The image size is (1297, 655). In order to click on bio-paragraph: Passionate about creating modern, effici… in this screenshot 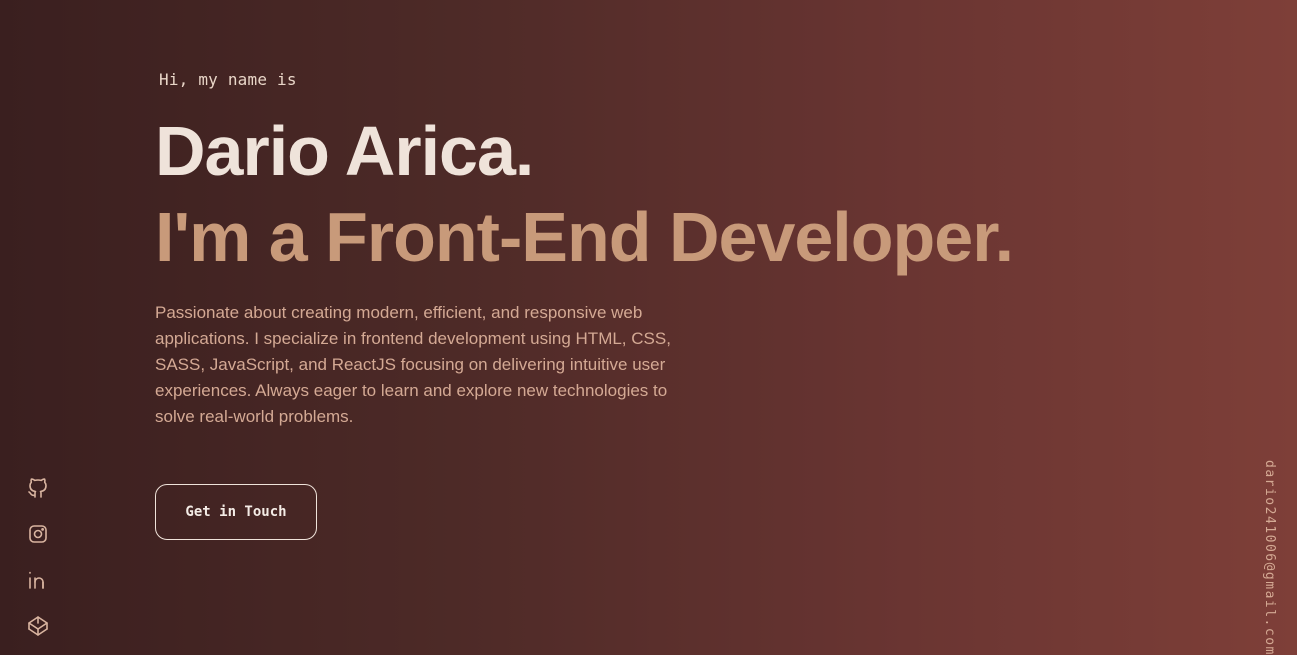, I will do `click(413, 364)`.